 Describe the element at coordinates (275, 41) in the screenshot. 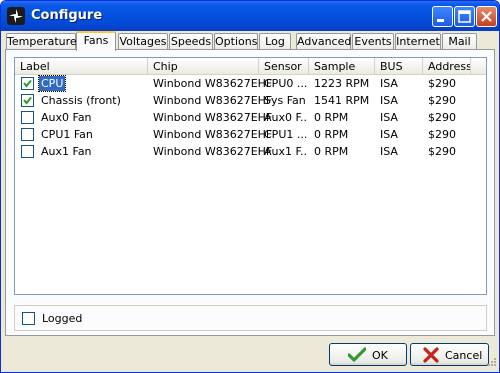

I see `tab-log: Log` at that location.